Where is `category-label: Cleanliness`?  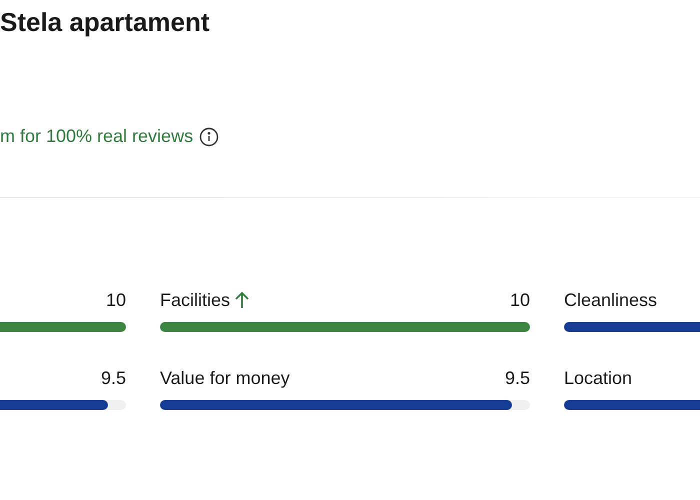 category-label: Cleanliness is located at coordinates (611, 300).